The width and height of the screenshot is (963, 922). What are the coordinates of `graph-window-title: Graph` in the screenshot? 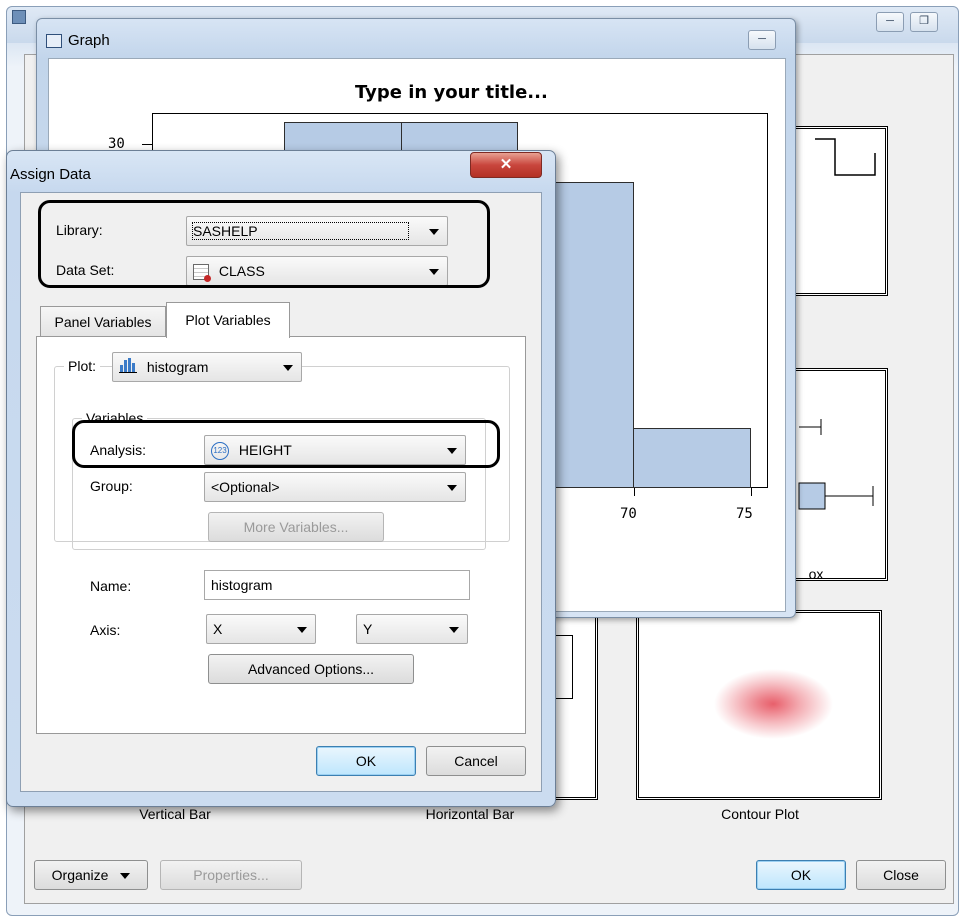 It's located at (89, 40).